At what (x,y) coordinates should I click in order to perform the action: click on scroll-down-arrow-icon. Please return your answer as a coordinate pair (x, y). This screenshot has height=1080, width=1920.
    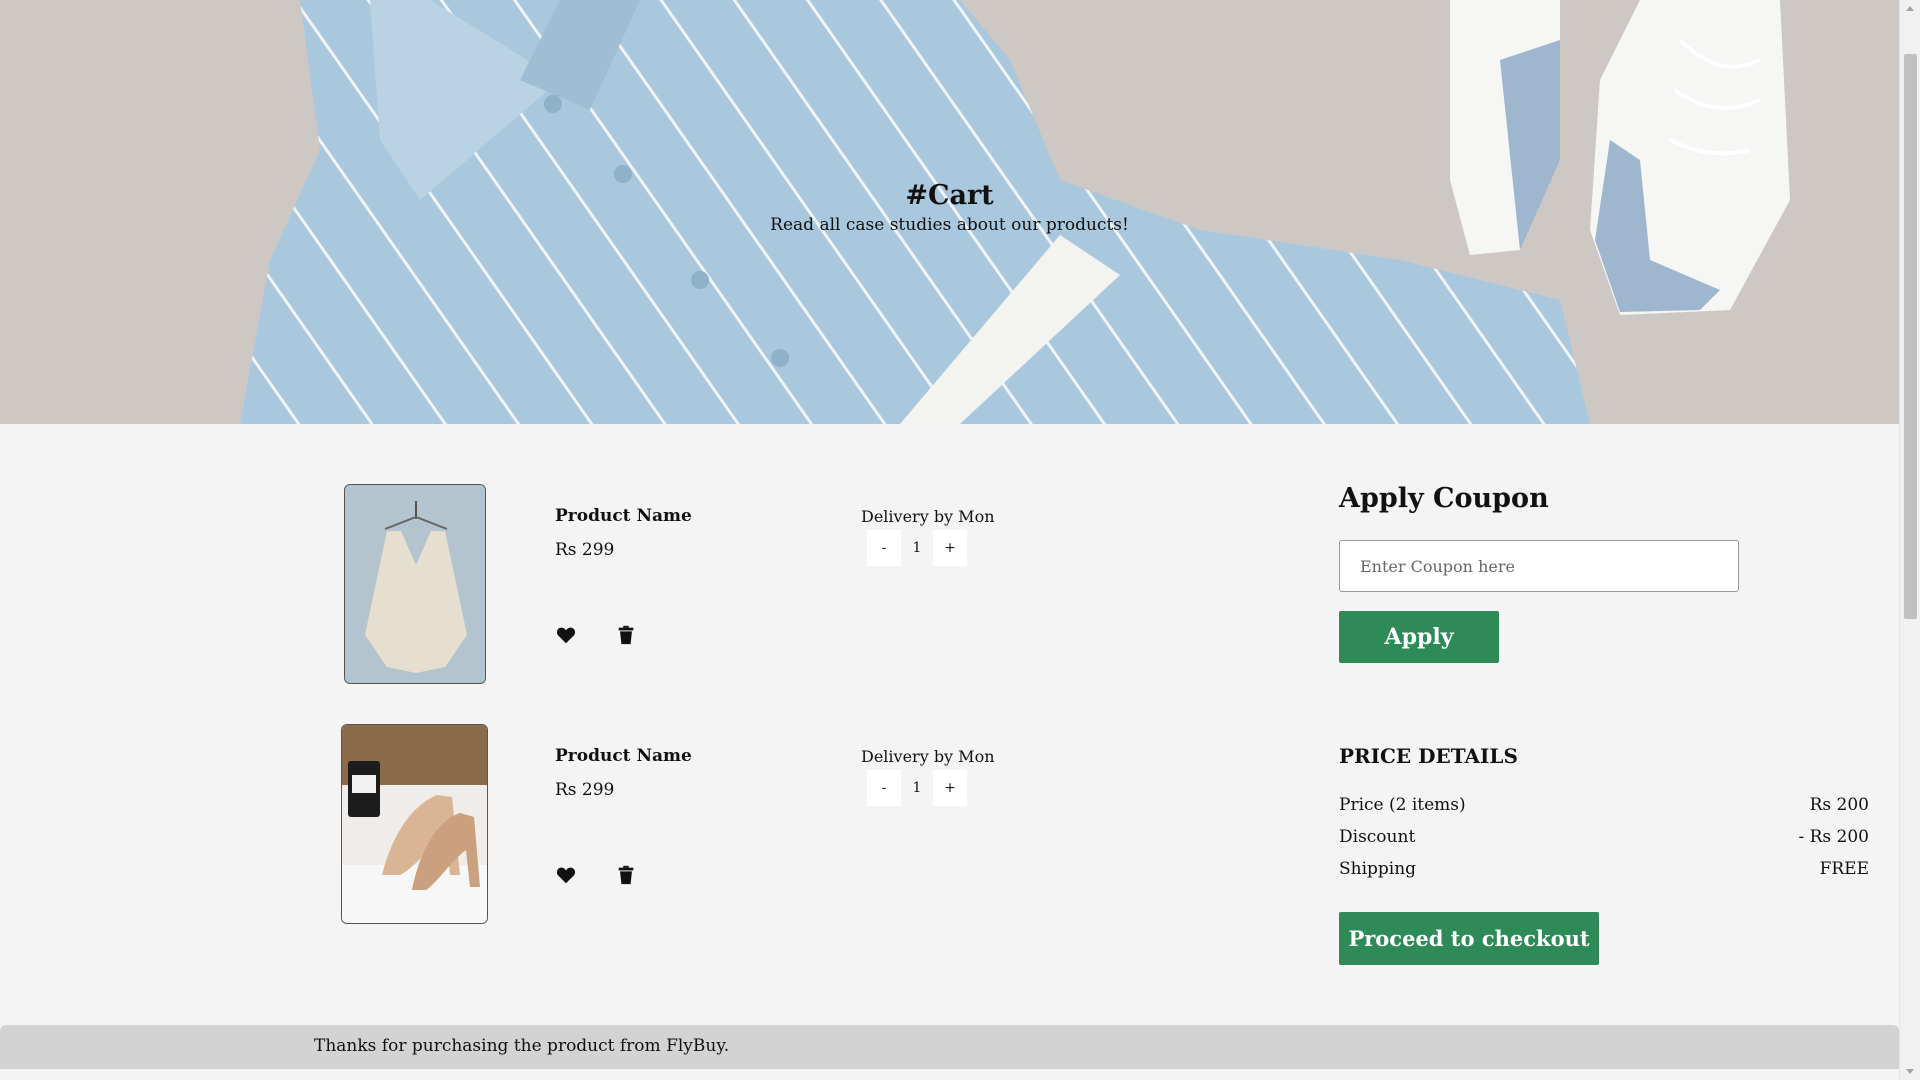
    Looking at the image, I should click on (1910, 1071).